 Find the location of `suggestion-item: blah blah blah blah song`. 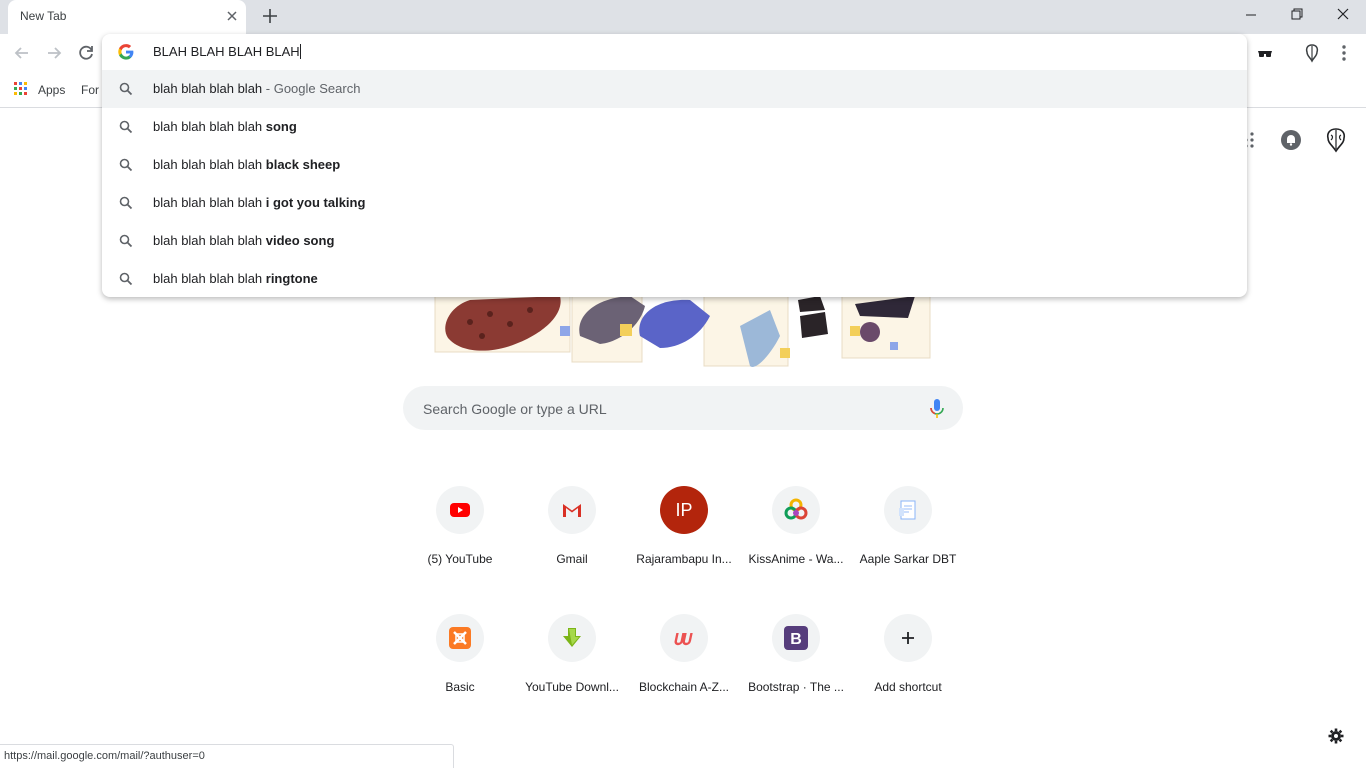

suggestion-item: blah blah blah blah song is located at coordinates (674, 127).